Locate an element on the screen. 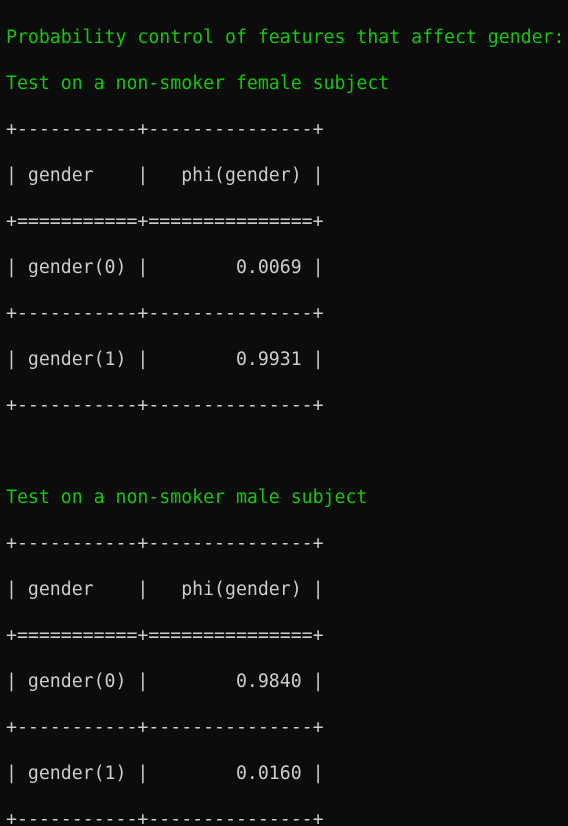 Image resolution: width=568 pixels, height=826 pixels. female-test-title: Test on a non-smoker female subject is located at coordinates (198, 83).